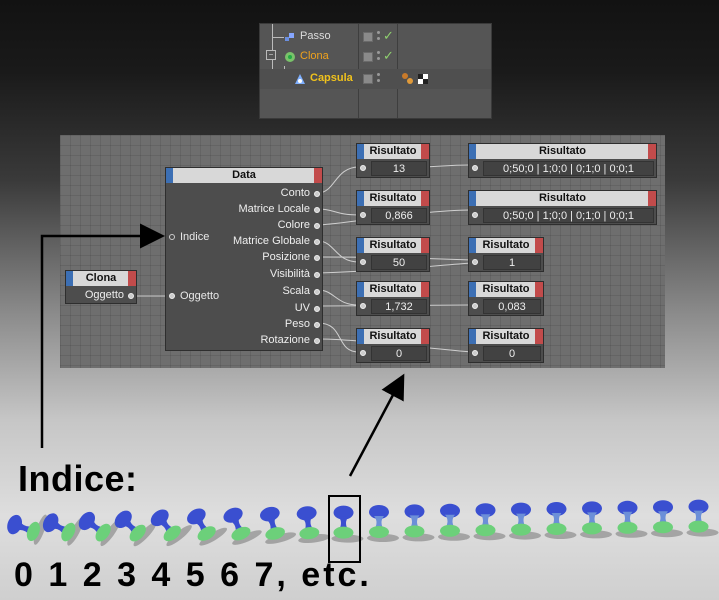 This screenshot has height=600, width=719. Describe the element at coordinates (193, 575) in the screenshot. I see `caption-index-numbers: 0 1 2 3 4 5 6 7, etc.` at that location.